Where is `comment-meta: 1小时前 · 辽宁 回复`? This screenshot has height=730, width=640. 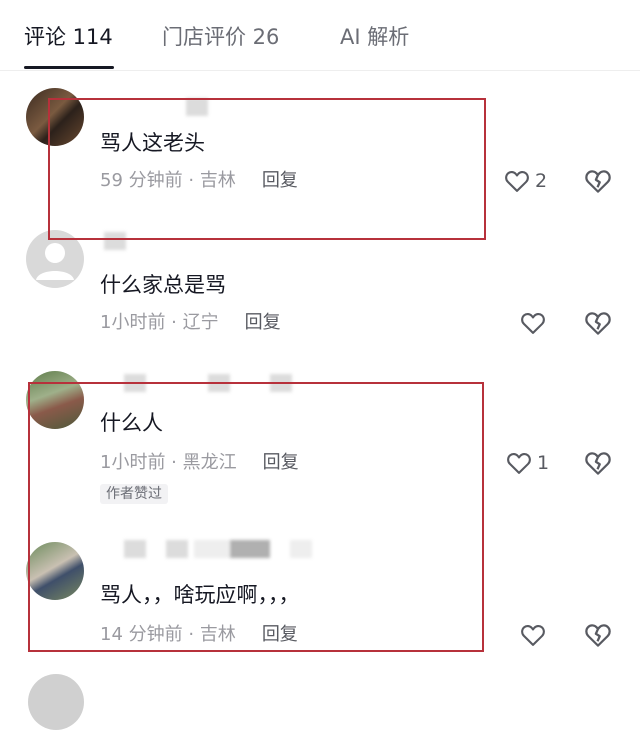
comment-meta: 1小时前 · 辽宁 回复 is located at coordinates (190, 323).